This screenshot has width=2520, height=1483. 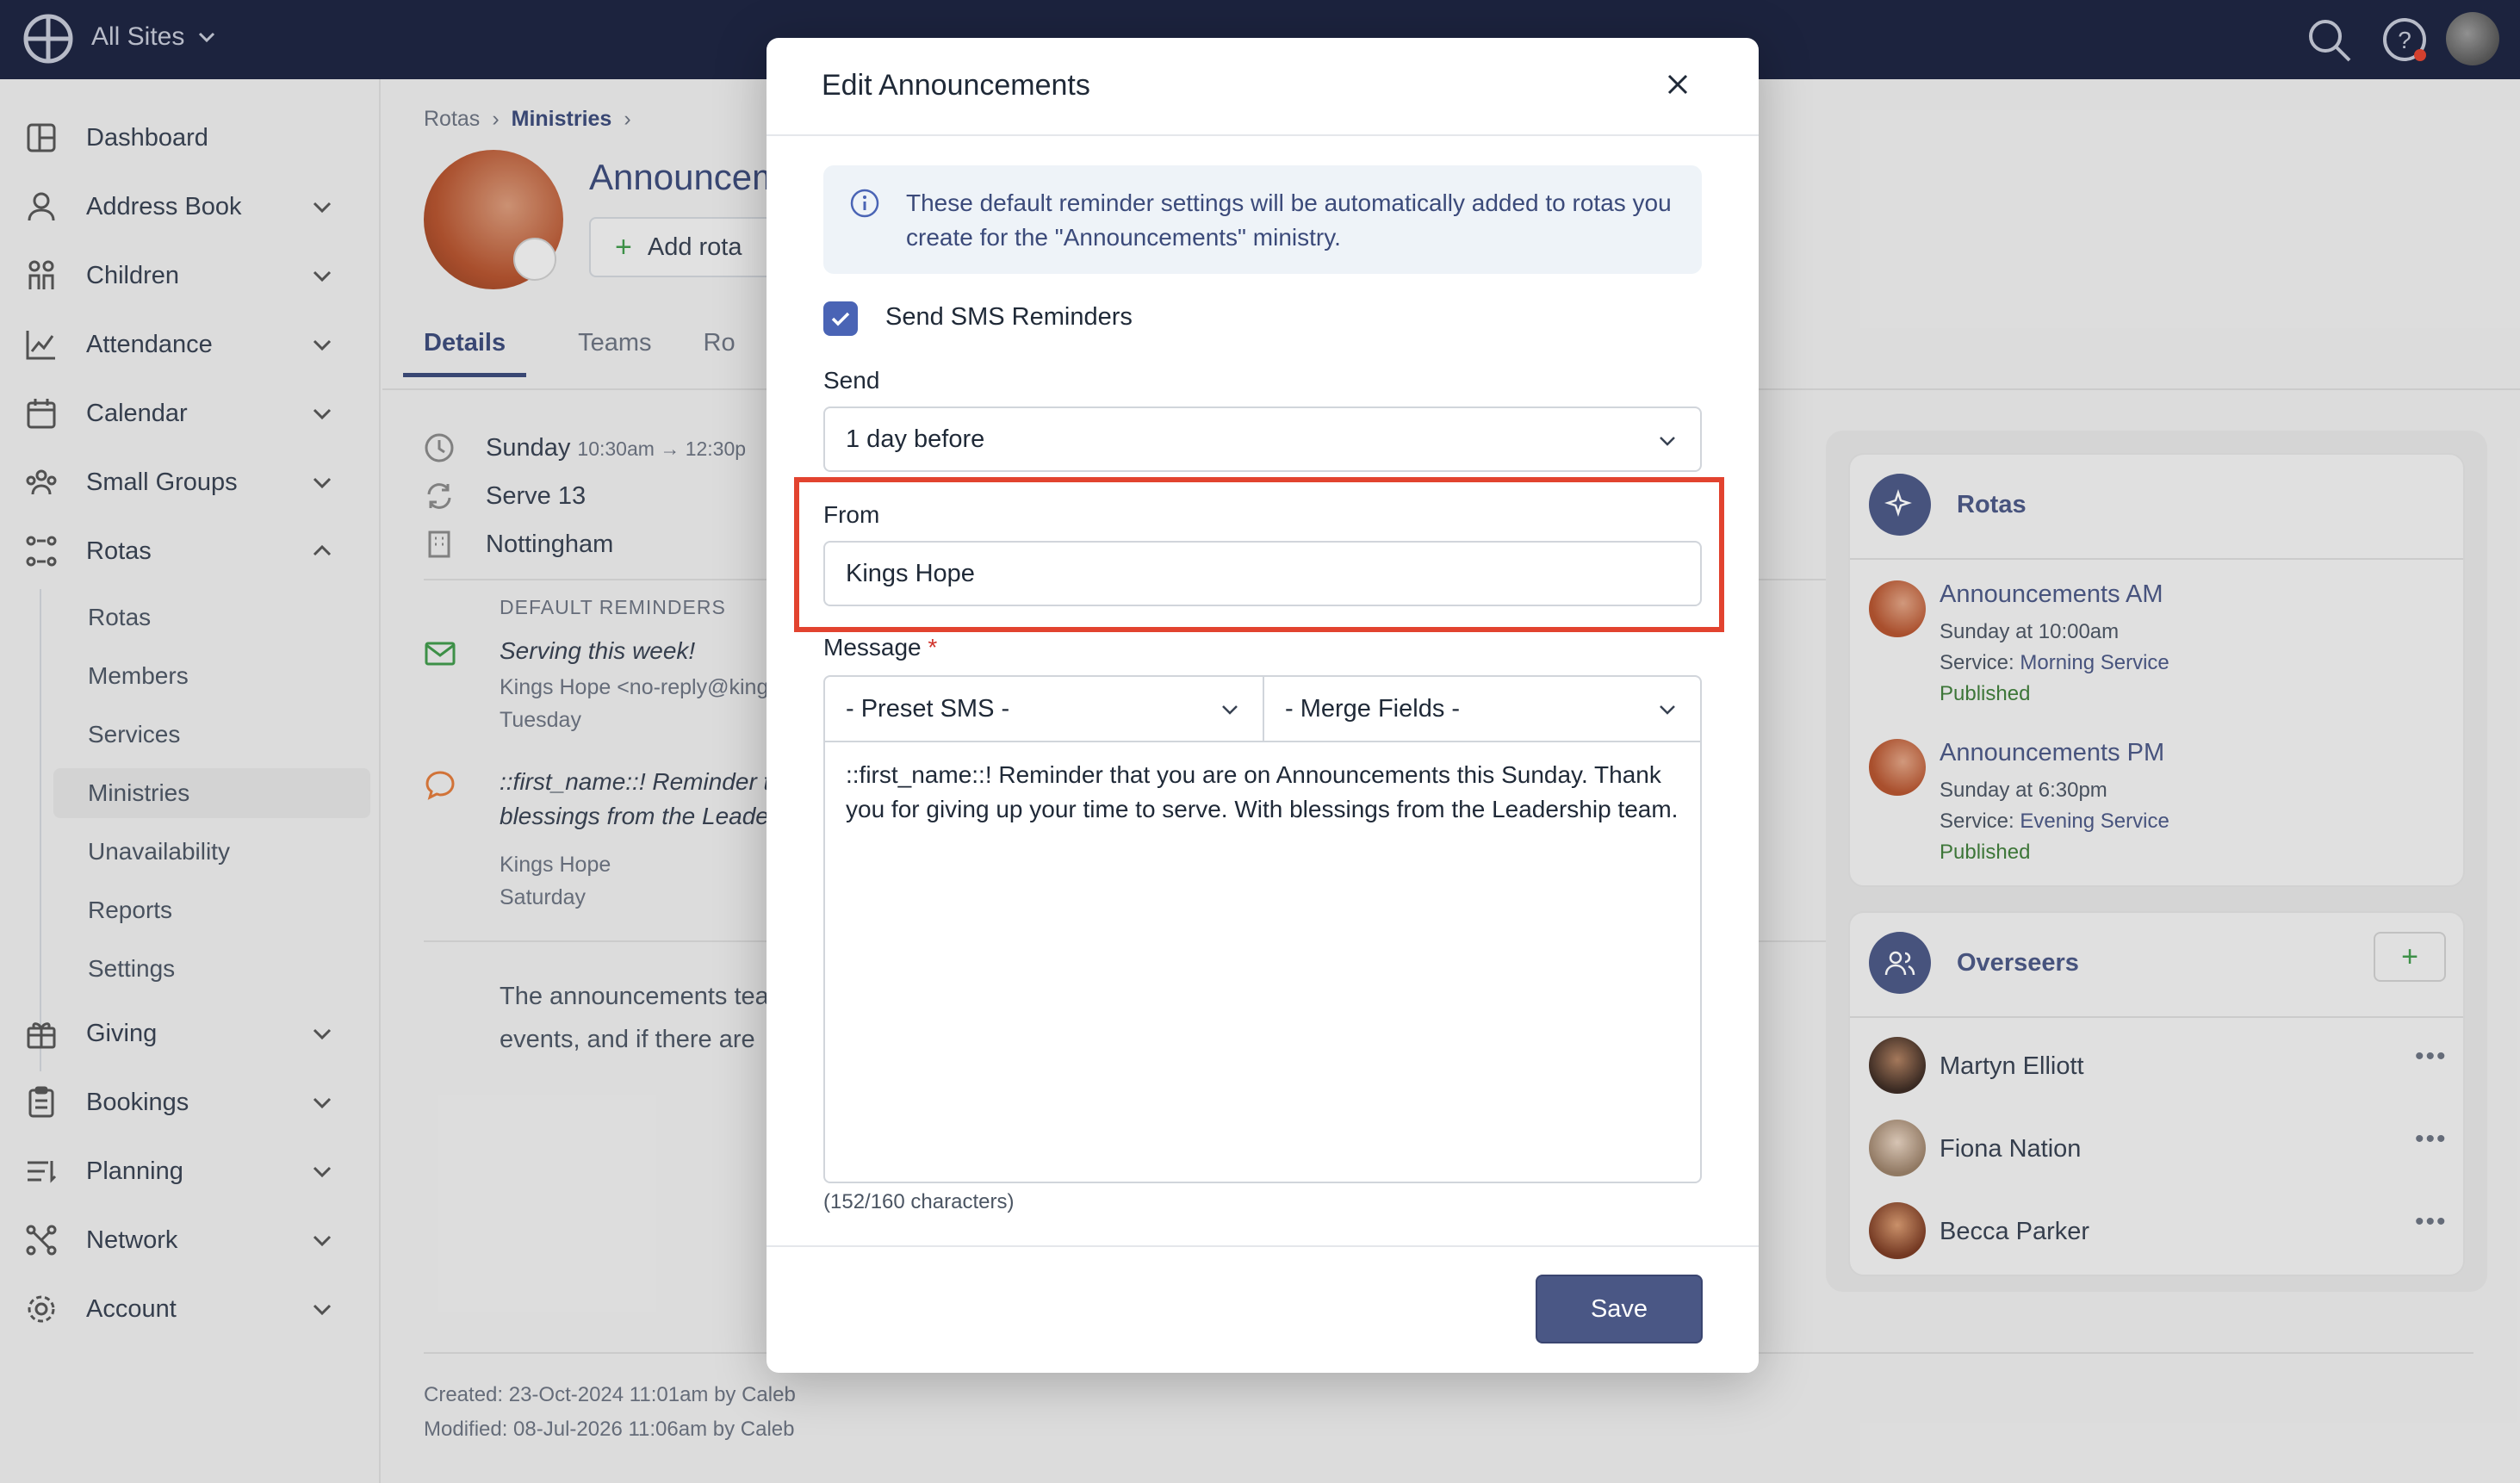 I want to click on preset-sms-select: - Preset SMS -, so click(x=1044, y=709).